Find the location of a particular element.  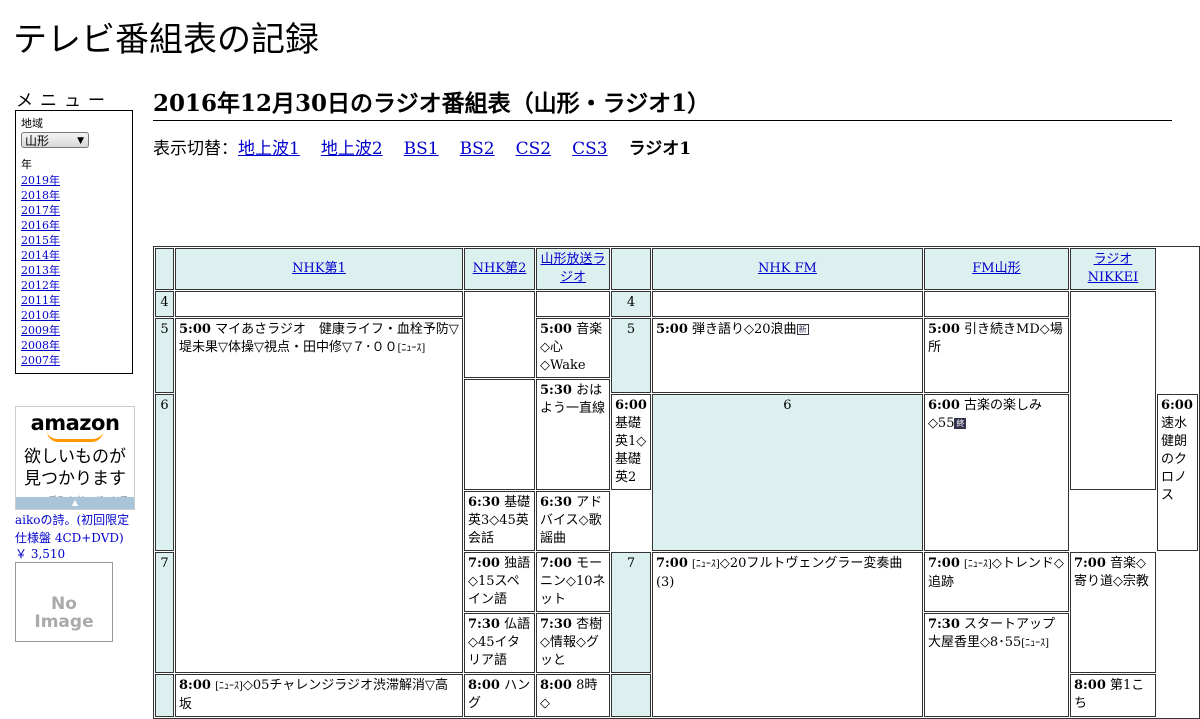

year-link-2014: 2014年 is located at coordinates (74, 255).